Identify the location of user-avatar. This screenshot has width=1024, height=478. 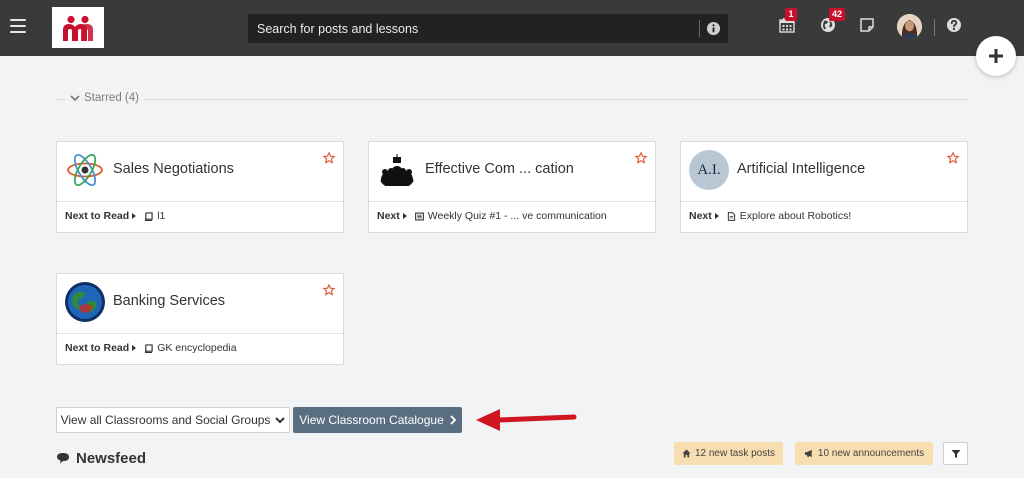
(909, 26).